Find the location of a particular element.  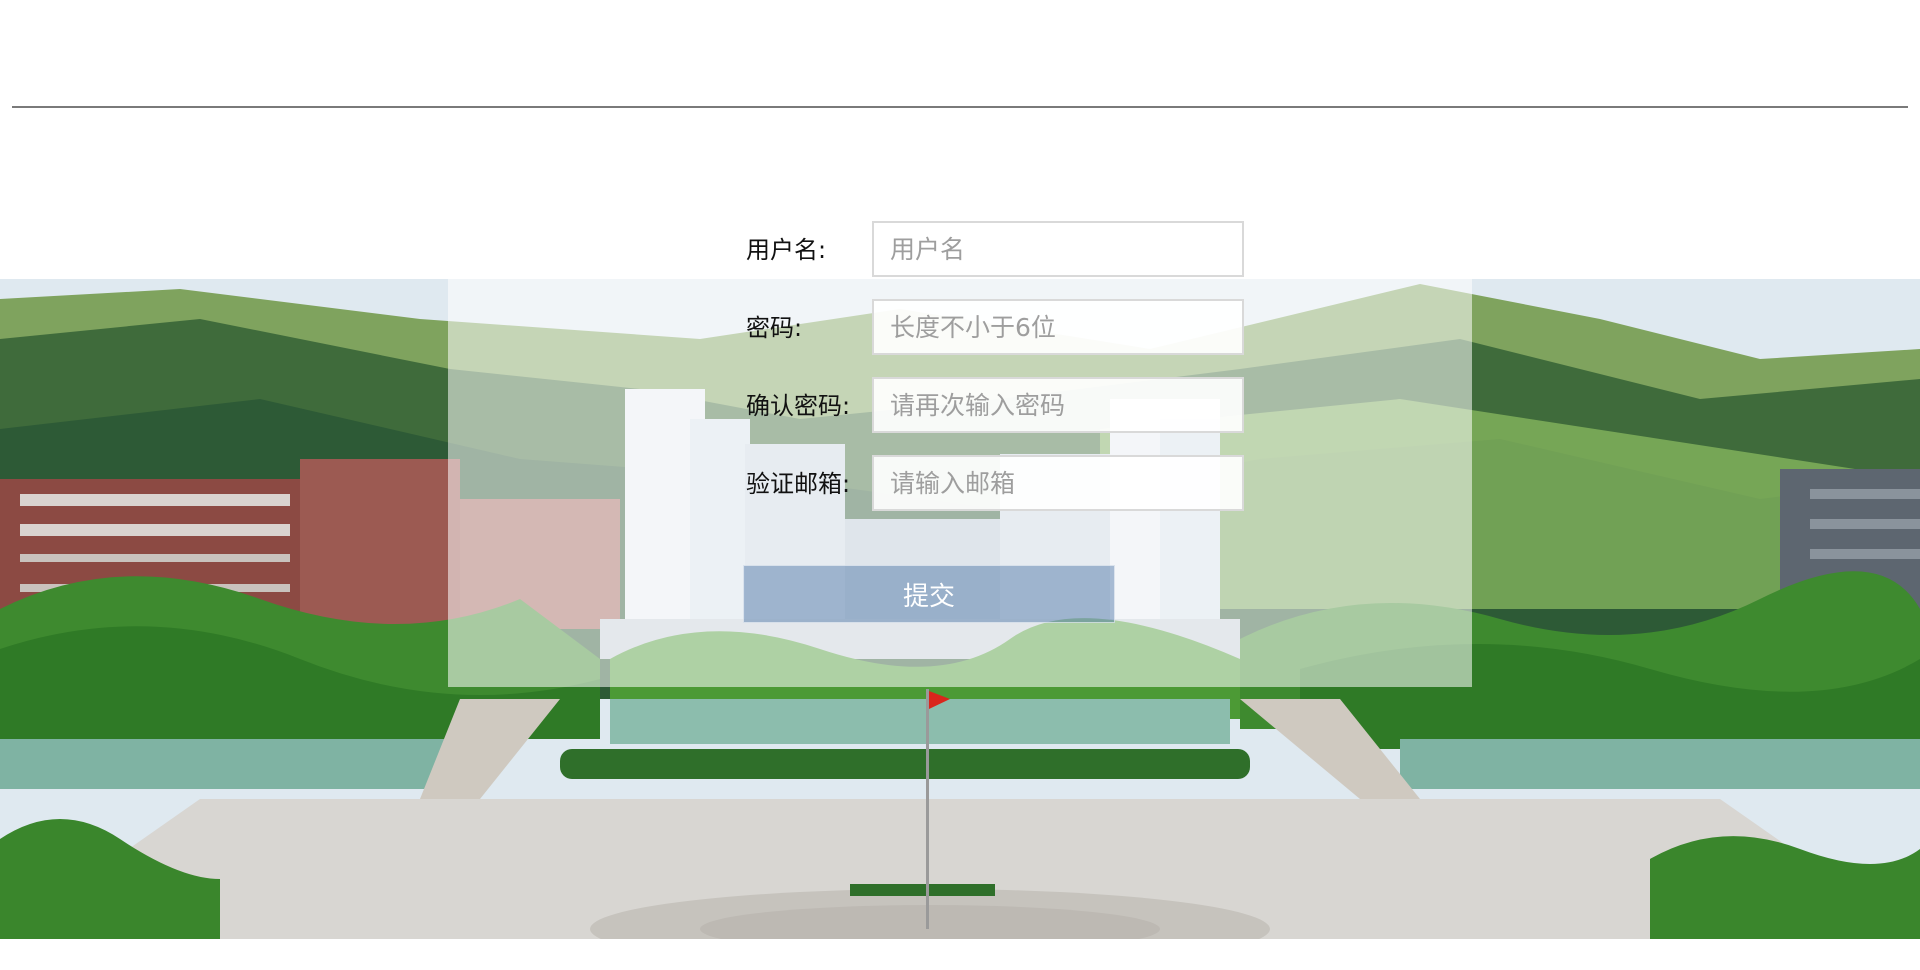

password-input is located at coordinates (1058, 327).